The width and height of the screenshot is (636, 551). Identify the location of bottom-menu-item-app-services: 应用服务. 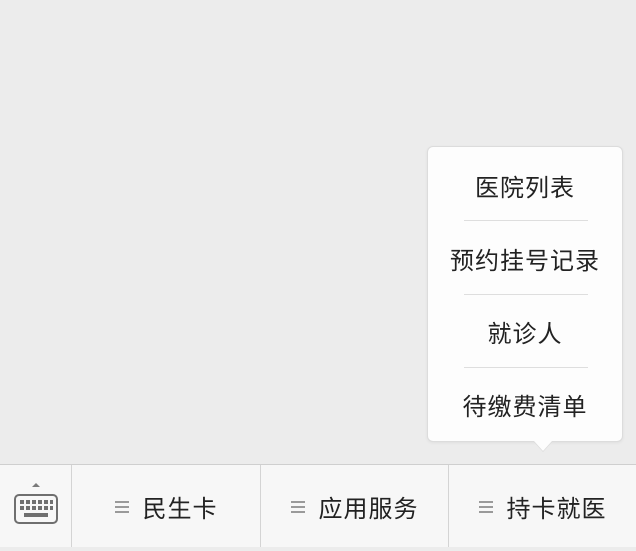
(355, 506).